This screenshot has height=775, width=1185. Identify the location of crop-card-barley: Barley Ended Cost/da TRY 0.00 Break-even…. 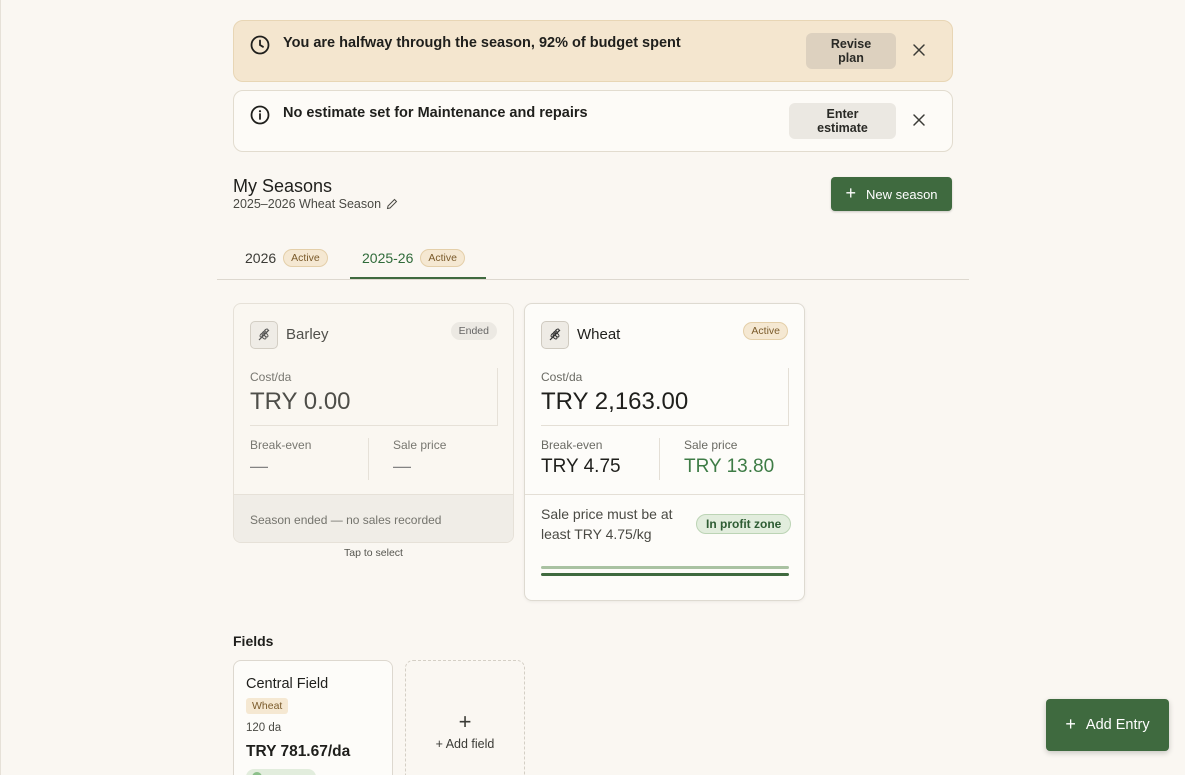
(373, 423).